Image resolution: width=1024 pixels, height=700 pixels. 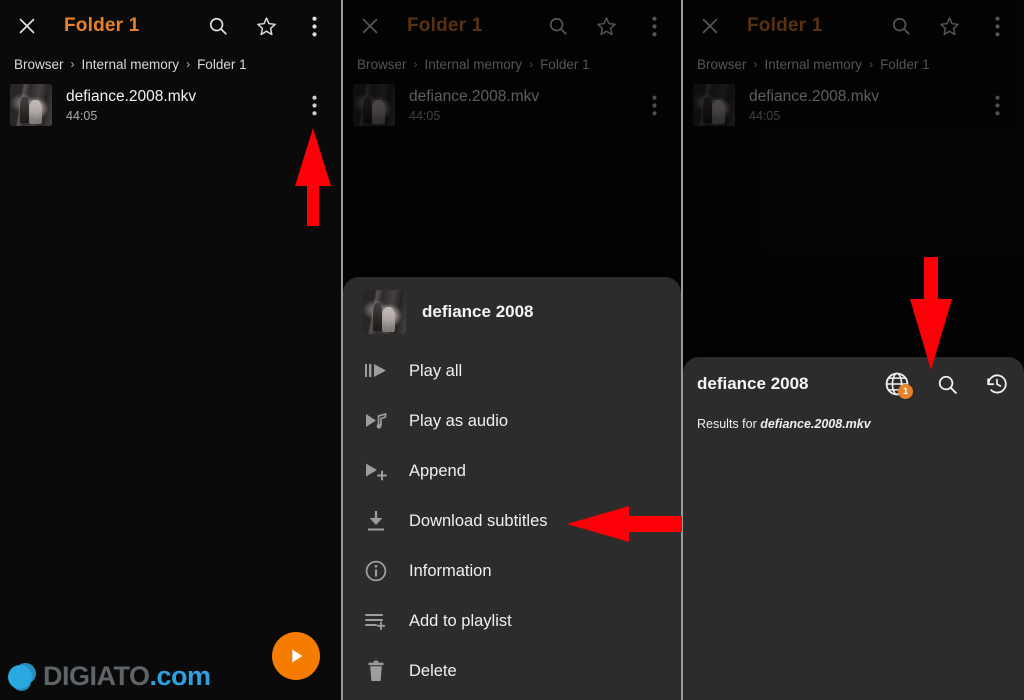 What do you see at coordinates (853, 378) in the screenshot?
I see `dialog-header: defiance 2008 1` at bounding box center [853, 378].